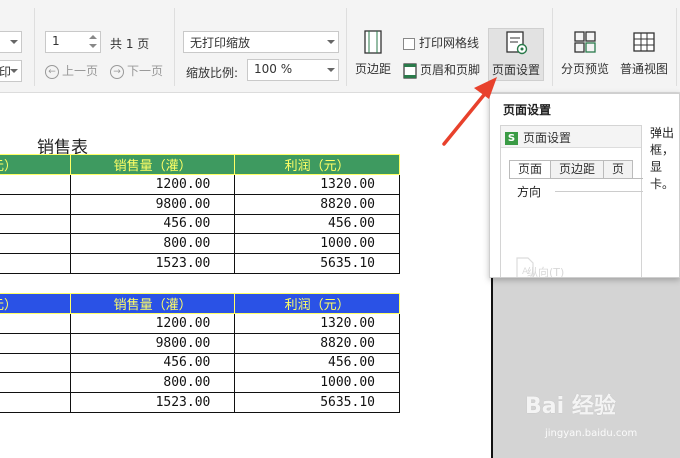 This screenshot has height=458, width=680. I want to click on left-combo-2: 印, so click(11, 71).